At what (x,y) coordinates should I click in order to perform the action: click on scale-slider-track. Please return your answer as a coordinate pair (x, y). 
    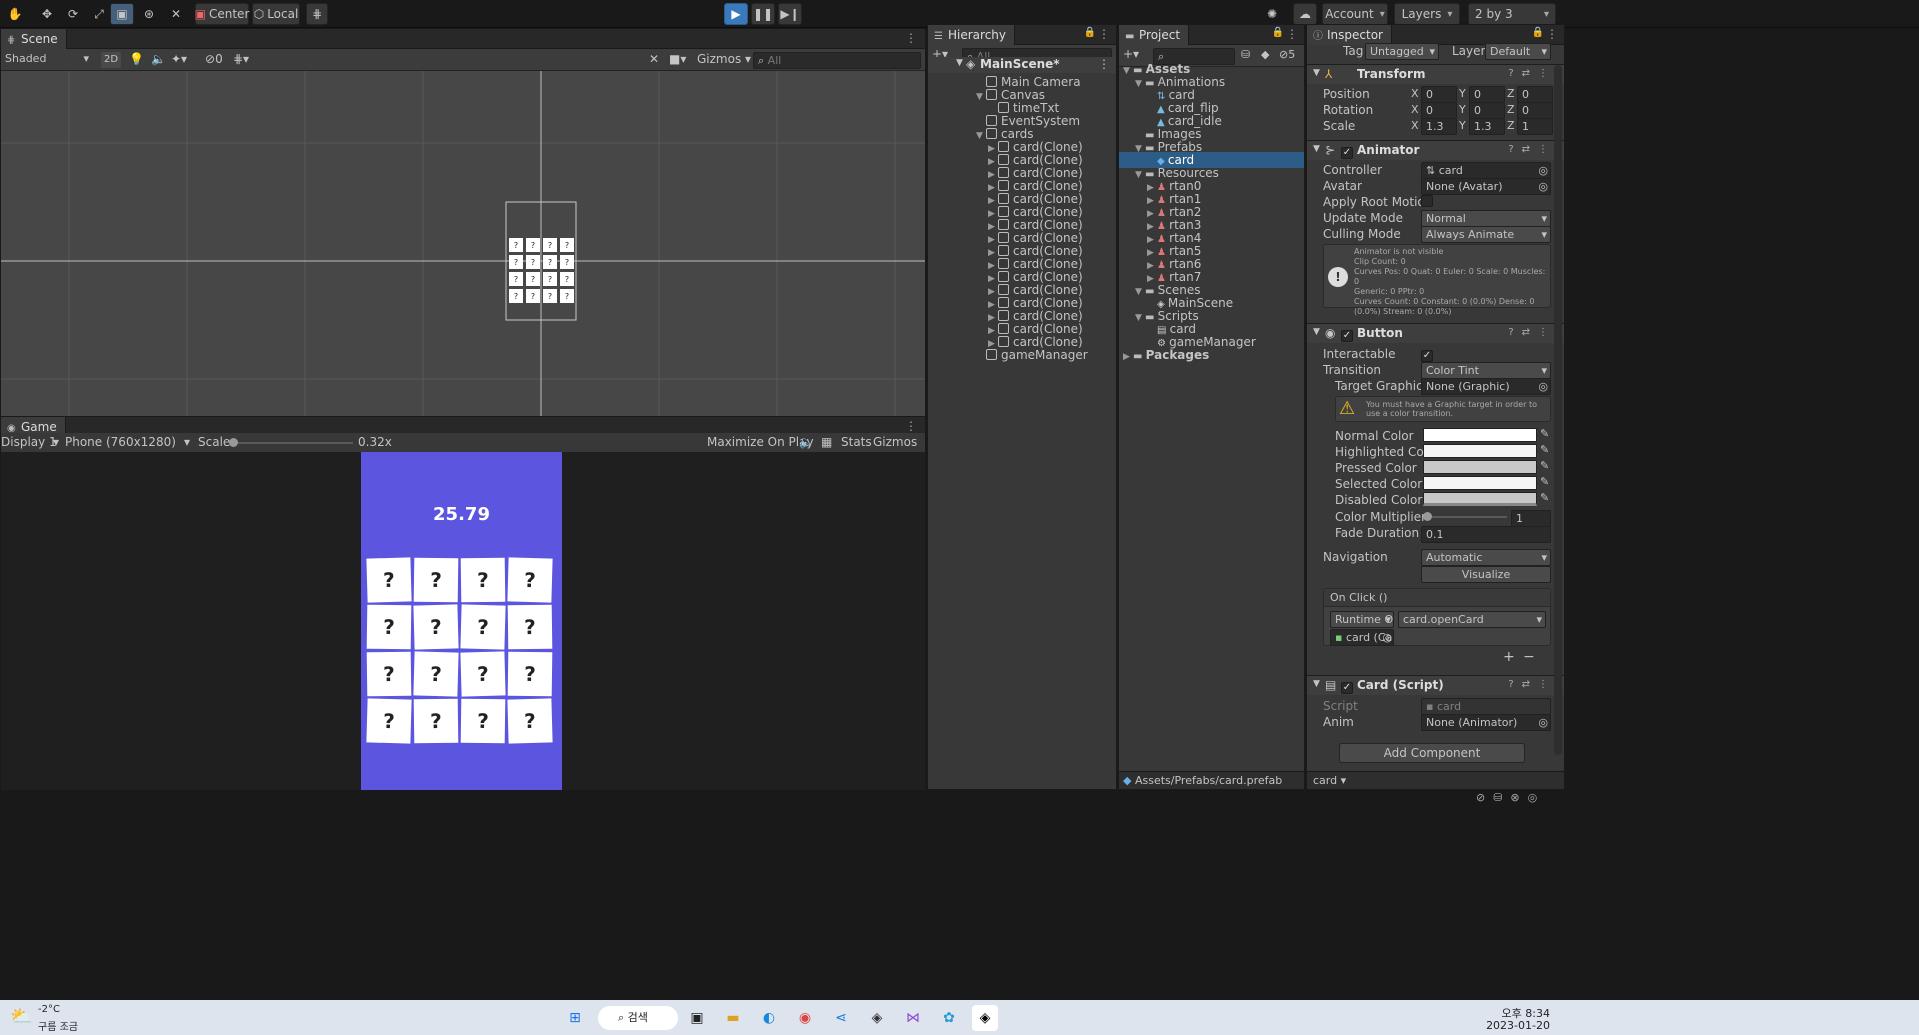
    Looking at the image, I should click on (293, 443).